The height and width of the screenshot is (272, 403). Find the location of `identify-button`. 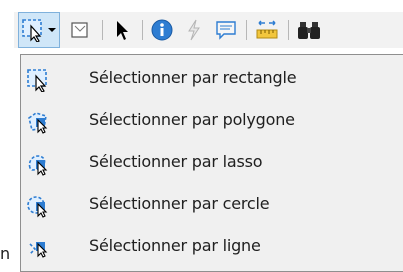

identify-button is located at coordinates (162, 30).